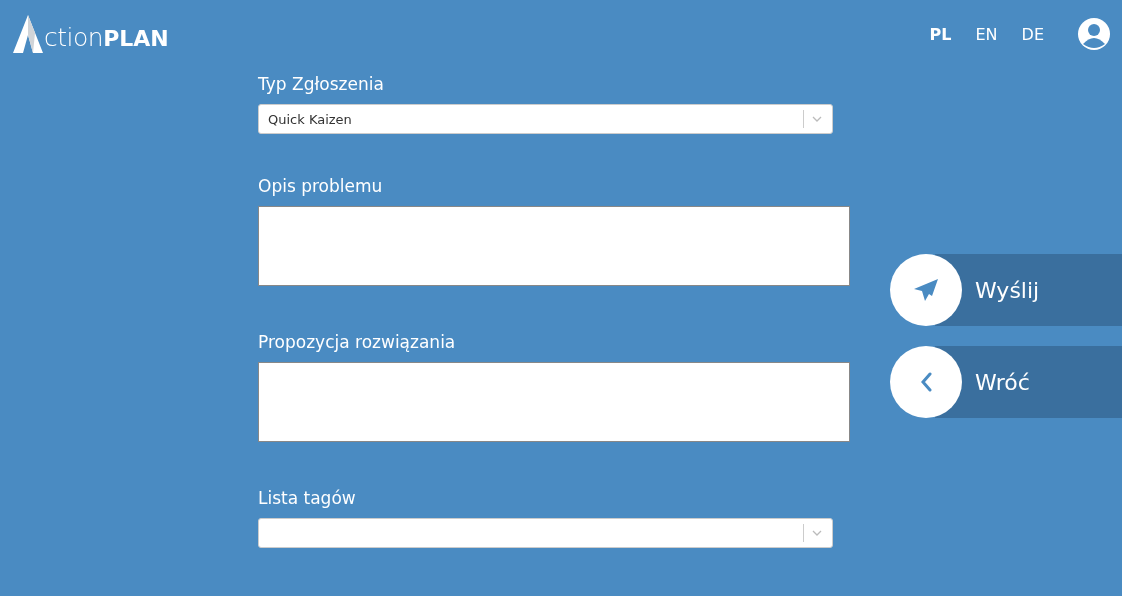 This screenshot has width=1122, height=596. What do you see at coordinates (986, 34) in the screenshot?
I see `language-link: EN` at bounding box center [986, 34].